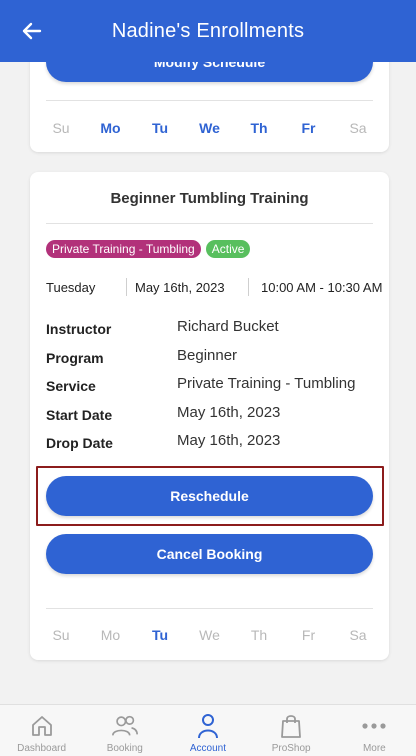  Describe the element at coordinates (208, 748) in the screenshot. I see `nav-label: Account` at that location.